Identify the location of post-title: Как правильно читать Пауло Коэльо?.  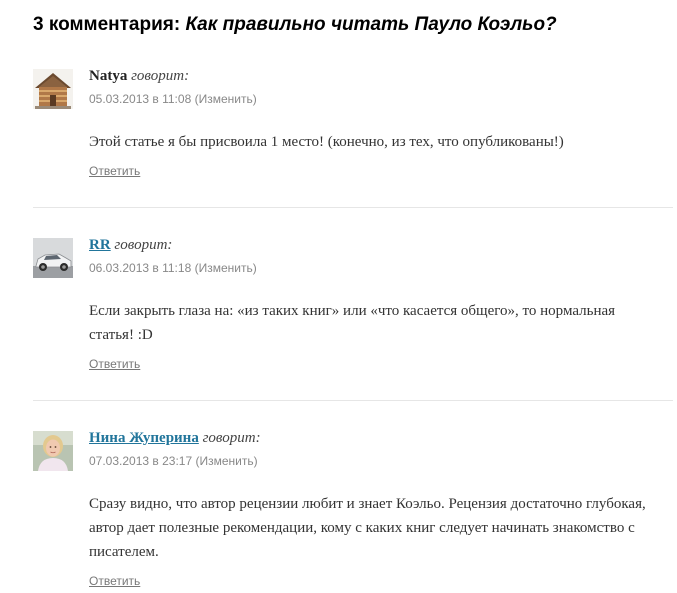
(371, 24).